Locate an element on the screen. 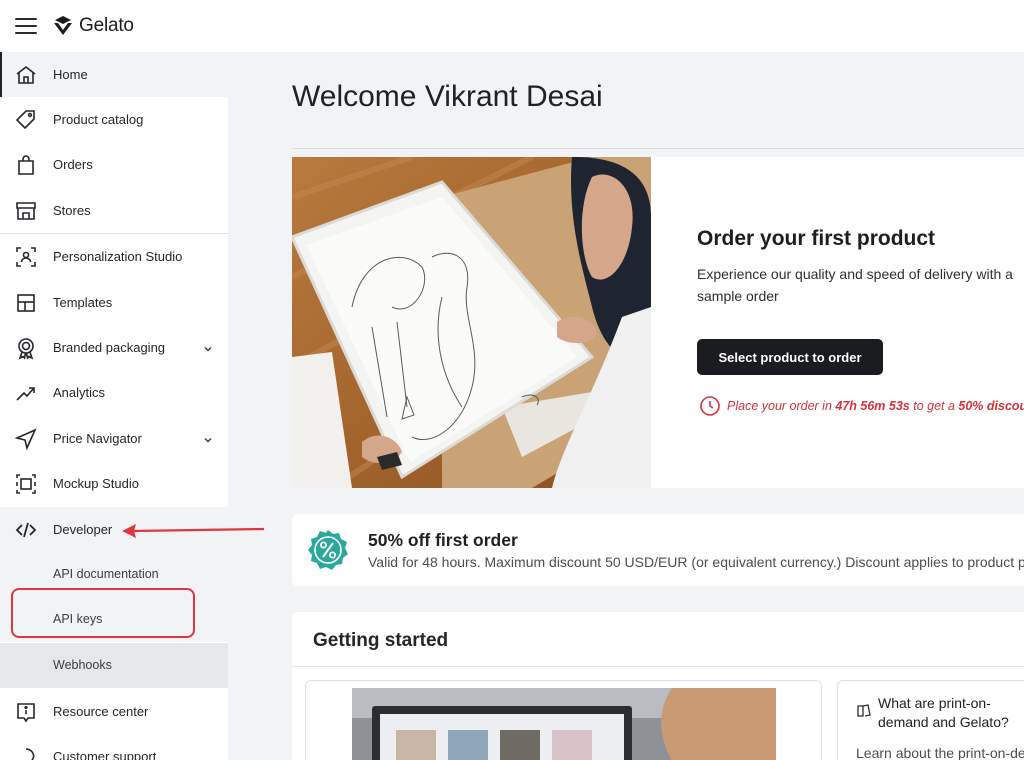  app-name: Gelato is located at coordinates (106, 25).